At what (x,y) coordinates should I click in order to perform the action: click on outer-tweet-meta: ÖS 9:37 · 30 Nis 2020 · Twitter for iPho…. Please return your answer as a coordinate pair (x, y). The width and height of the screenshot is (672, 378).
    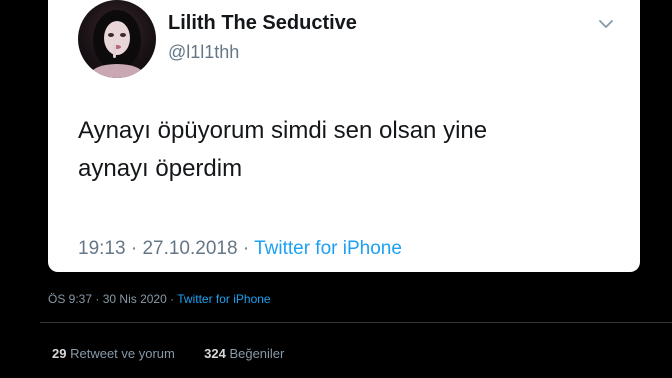
    Looking at the image, I should click on (159, 299).